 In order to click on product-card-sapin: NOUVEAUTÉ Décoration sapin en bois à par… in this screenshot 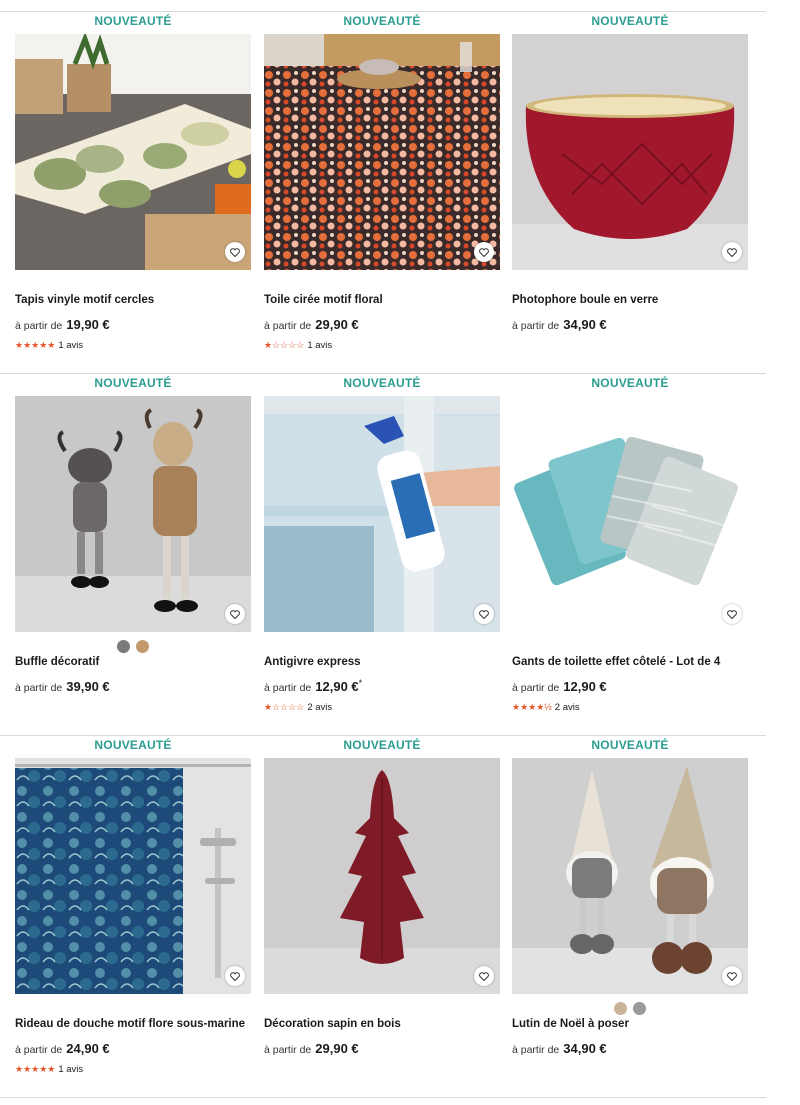, I will do `click(382, 917)`.